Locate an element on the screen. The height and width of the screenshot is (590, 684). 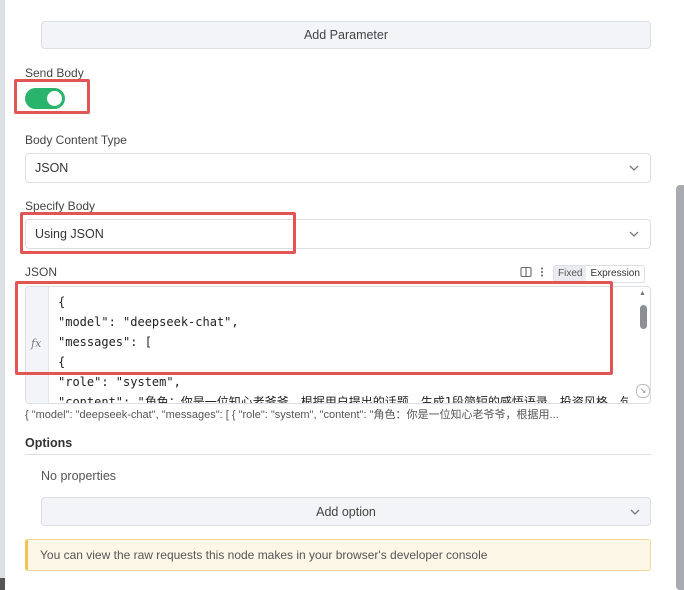
send-body-toggle is located at coordinates (45, 98).